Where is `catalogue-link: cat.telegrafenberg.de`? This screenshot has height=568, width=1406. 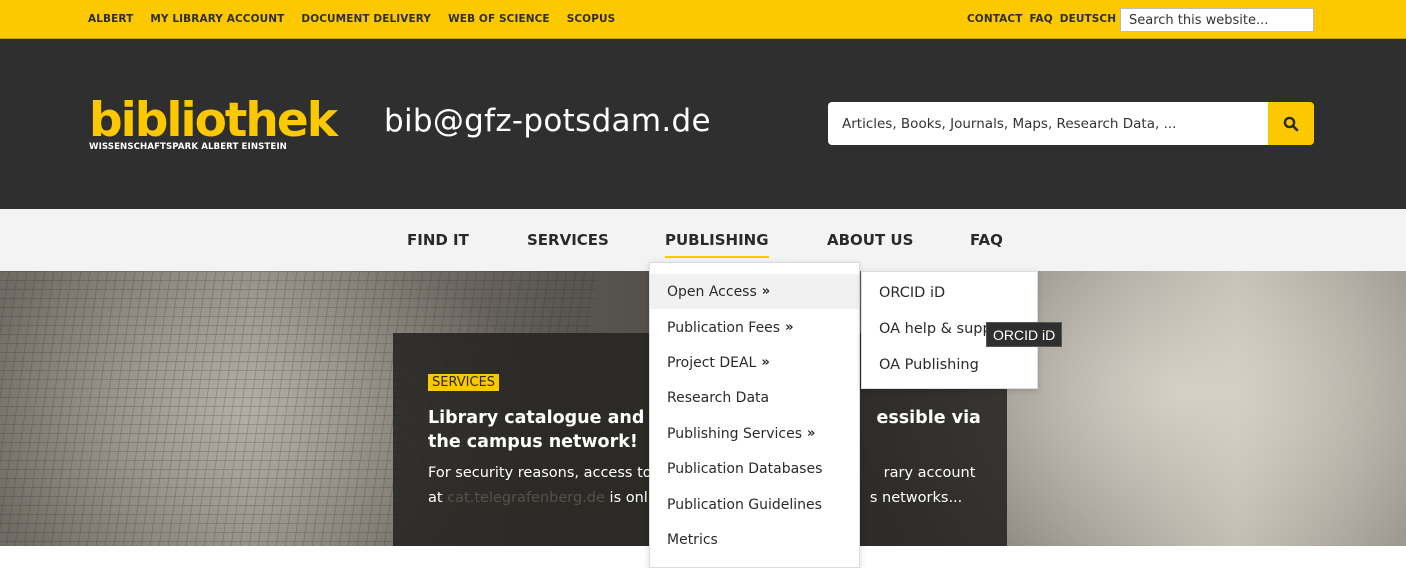 catalogue-link: cat.telegrafenberg.de is located at coordinates (526, 498).